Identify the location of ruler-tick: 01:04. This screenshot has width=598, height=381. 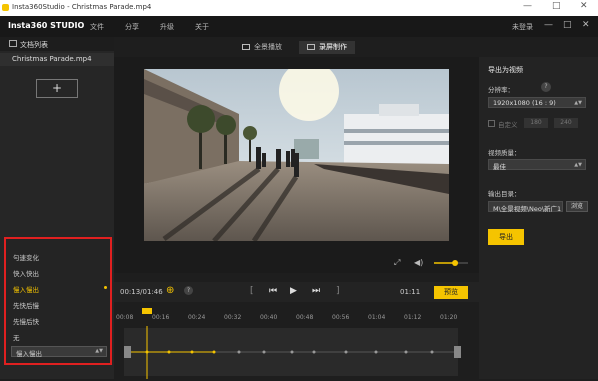
(377, 317).